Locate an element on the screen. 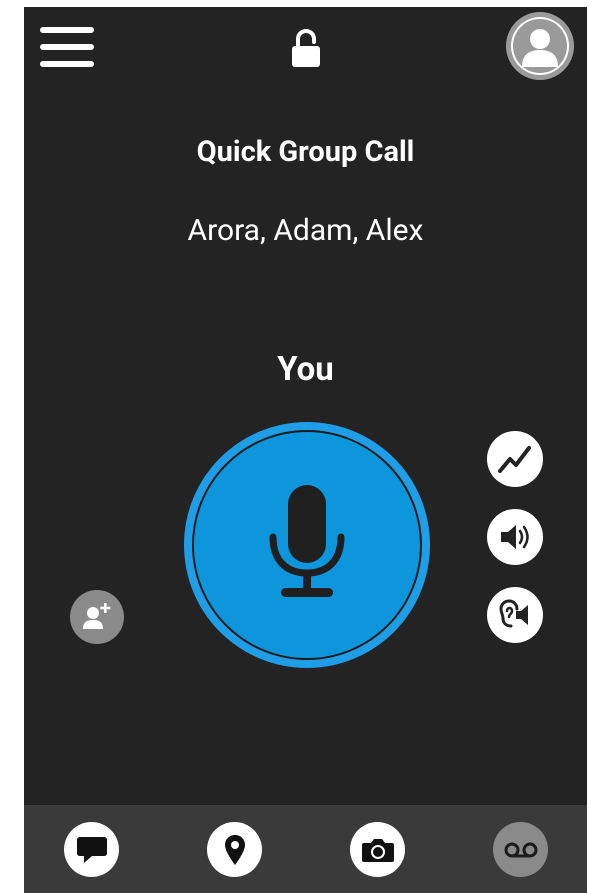 This screenshot has width=589, height=893. user-avatar-icon is located at coordinates (540, 48).